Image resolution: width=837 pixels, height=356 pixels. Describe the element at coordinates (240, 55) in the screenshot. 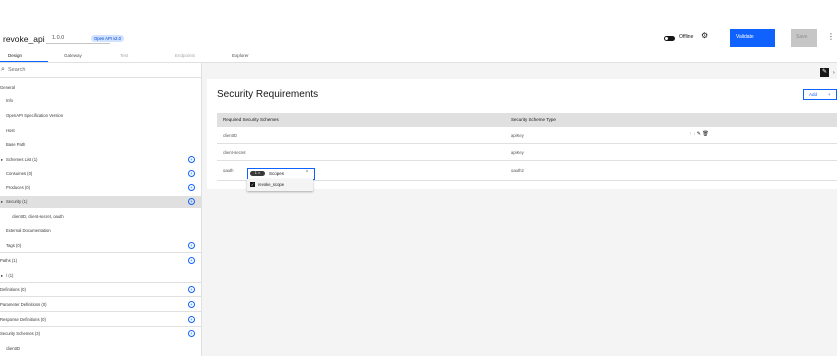

I see `tab-explorer: Explorer` at that location.